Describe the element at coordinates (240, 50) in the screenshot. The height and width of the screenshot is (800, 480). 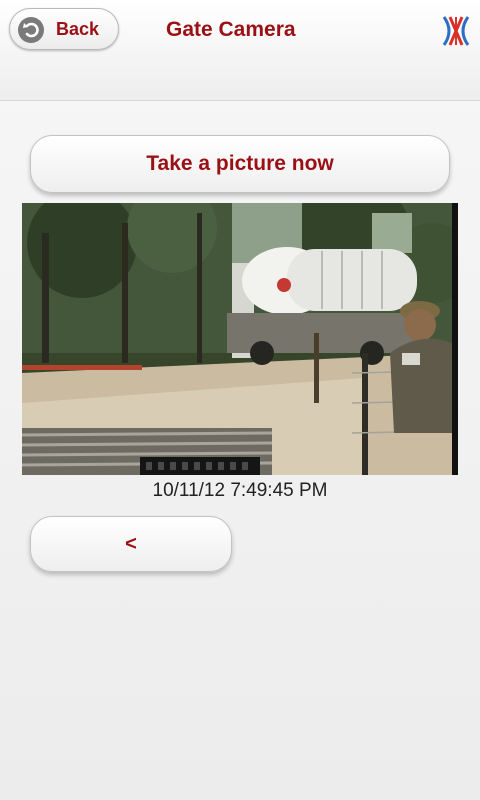
I see `app-header: Back Gate Camera` at that location.